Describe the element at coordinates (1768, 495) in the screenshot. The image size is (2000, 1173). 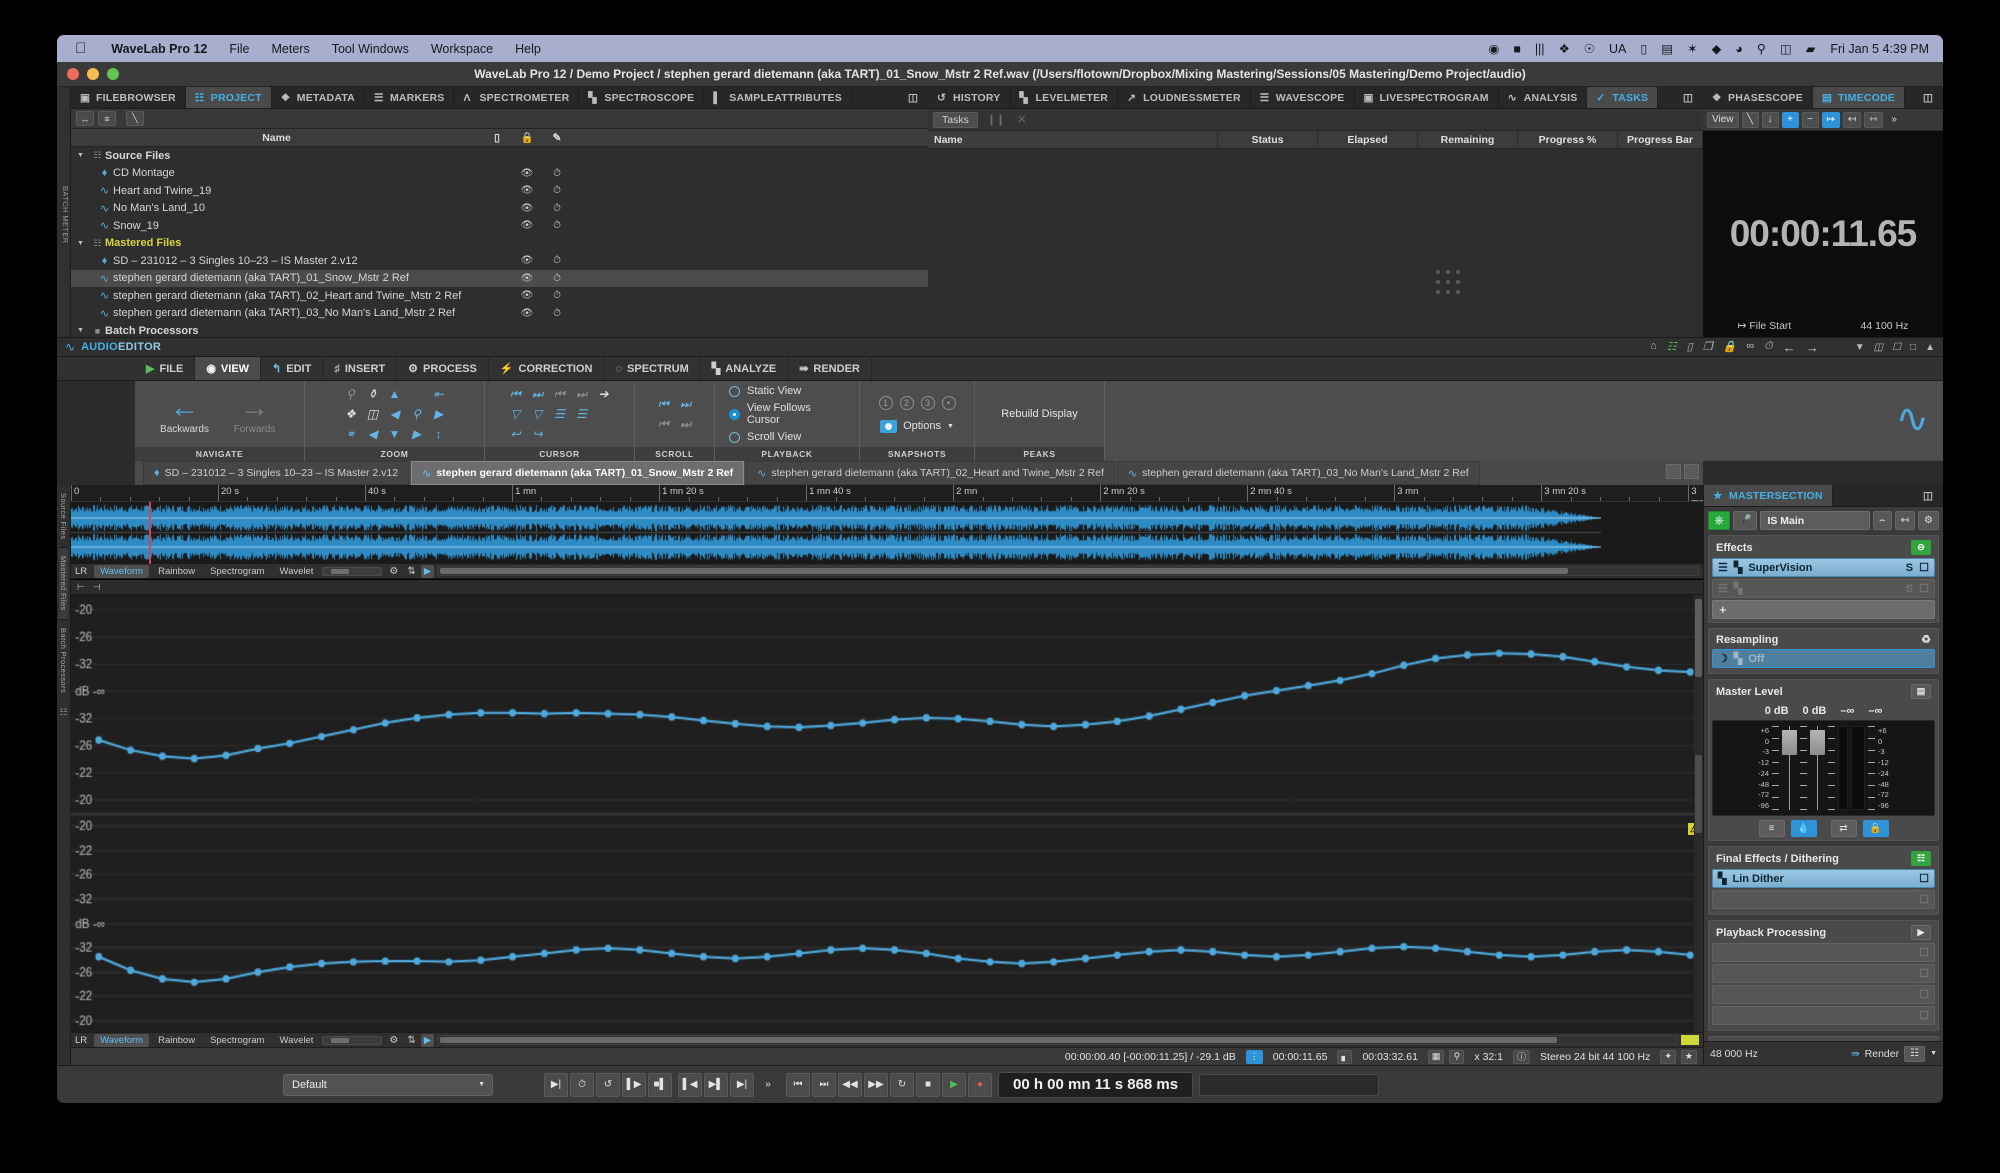
I see `tab-mastersection: ★ MASTERSECTION` at that location.